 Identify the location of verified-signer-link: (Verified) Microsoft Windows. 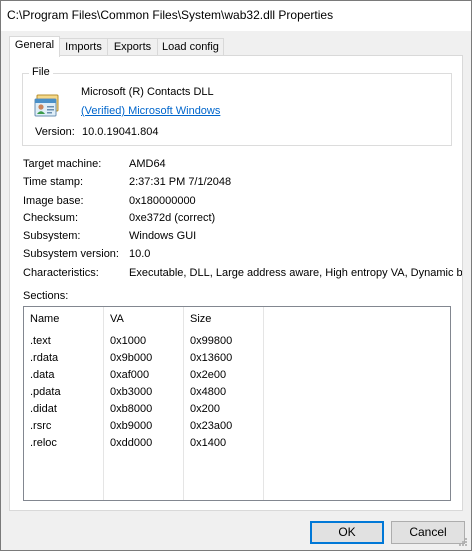
(150, 111).